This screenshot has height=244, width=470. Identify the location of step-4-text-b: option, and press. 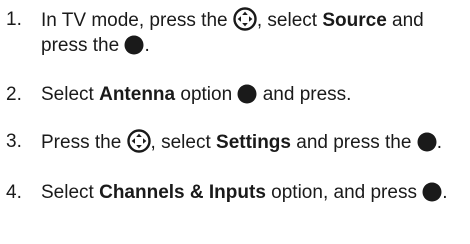
(344, 192).